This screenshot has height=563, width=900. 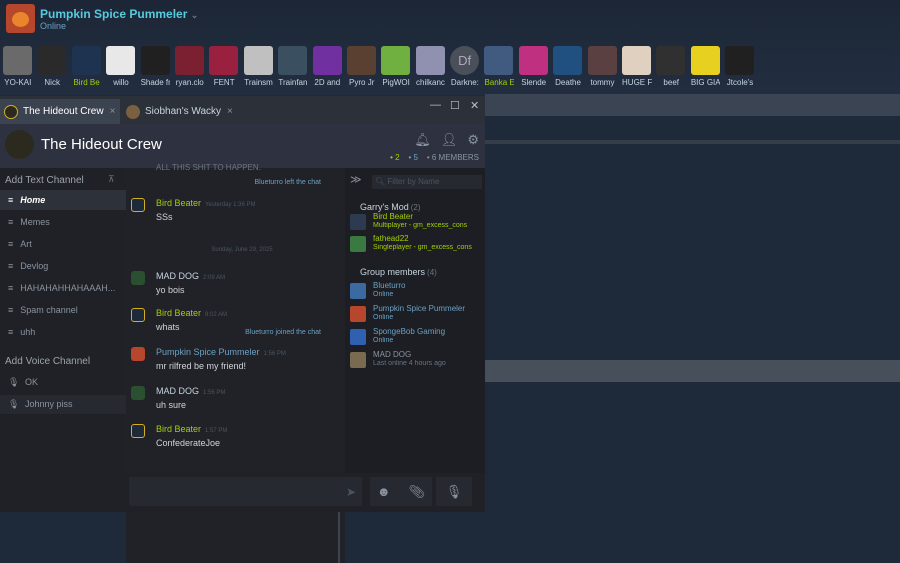 I want to click on friend-item: Trainsm, so click(x=258, y=66).